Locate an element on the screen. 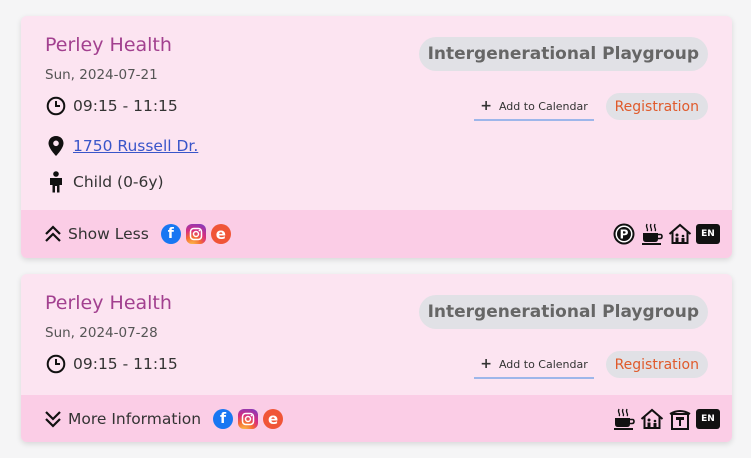 Image resolution: width=751 pixels, height=458 pixels. show-less-toggle: Show Less f e is located at coordinates (137, 234).